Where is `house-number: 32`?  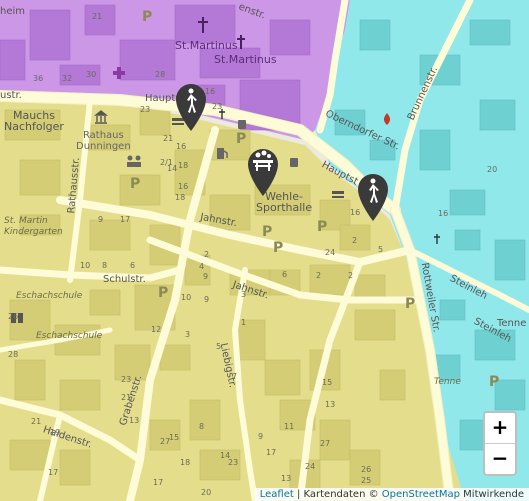 house-number: 32 is located at coordinates (67, 78).